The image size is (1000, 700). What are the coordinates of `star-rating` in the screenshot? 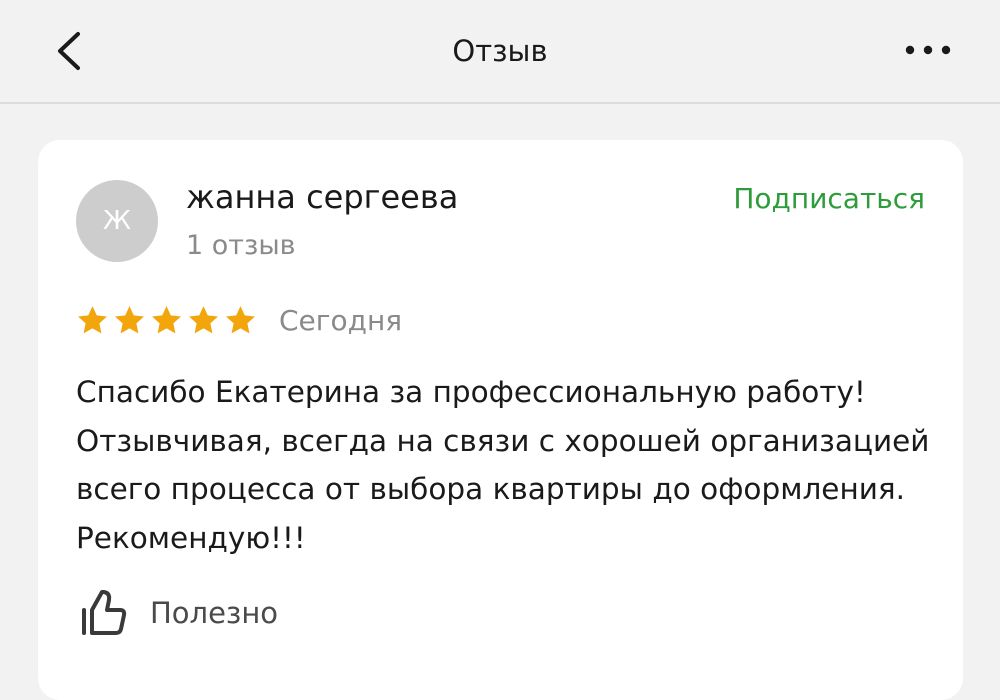 It's located at (166, 320).